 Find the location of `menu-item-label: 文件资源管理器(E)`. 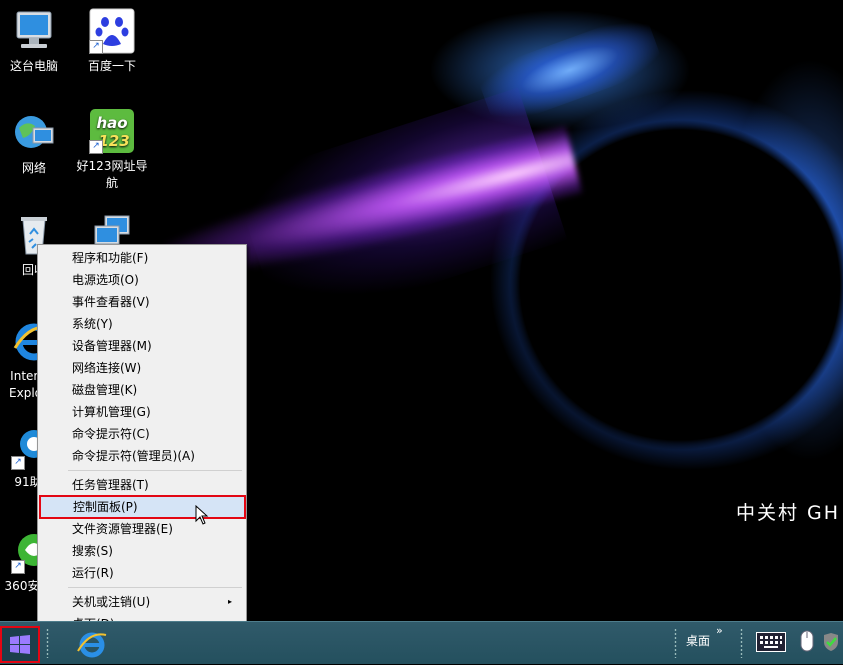

menu-item-label: 文件资源管理器(E) is located at coordinates (122, 529).